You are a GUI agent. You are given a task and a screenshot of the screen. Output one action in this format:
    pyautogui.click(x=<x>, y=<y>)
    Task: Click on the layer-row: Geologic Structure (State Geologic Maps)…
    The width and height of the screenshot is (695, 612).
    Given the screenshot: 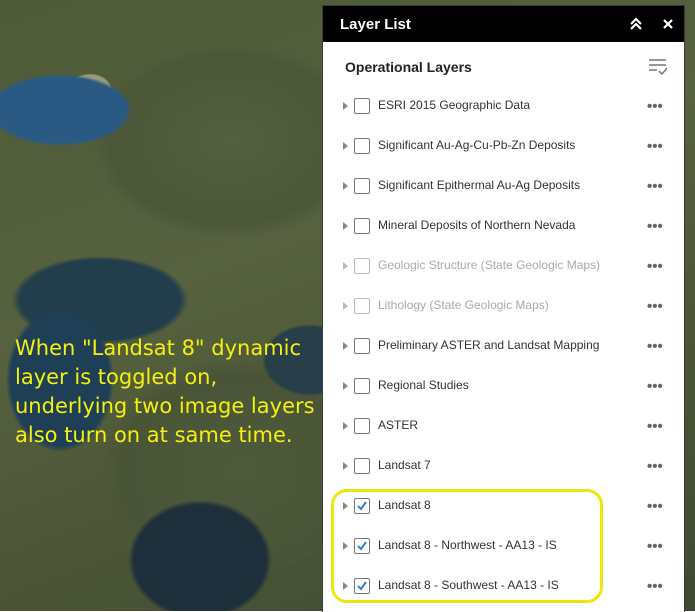 What is the action you would take?
    pyautogui.click(x=503, y=266)
    